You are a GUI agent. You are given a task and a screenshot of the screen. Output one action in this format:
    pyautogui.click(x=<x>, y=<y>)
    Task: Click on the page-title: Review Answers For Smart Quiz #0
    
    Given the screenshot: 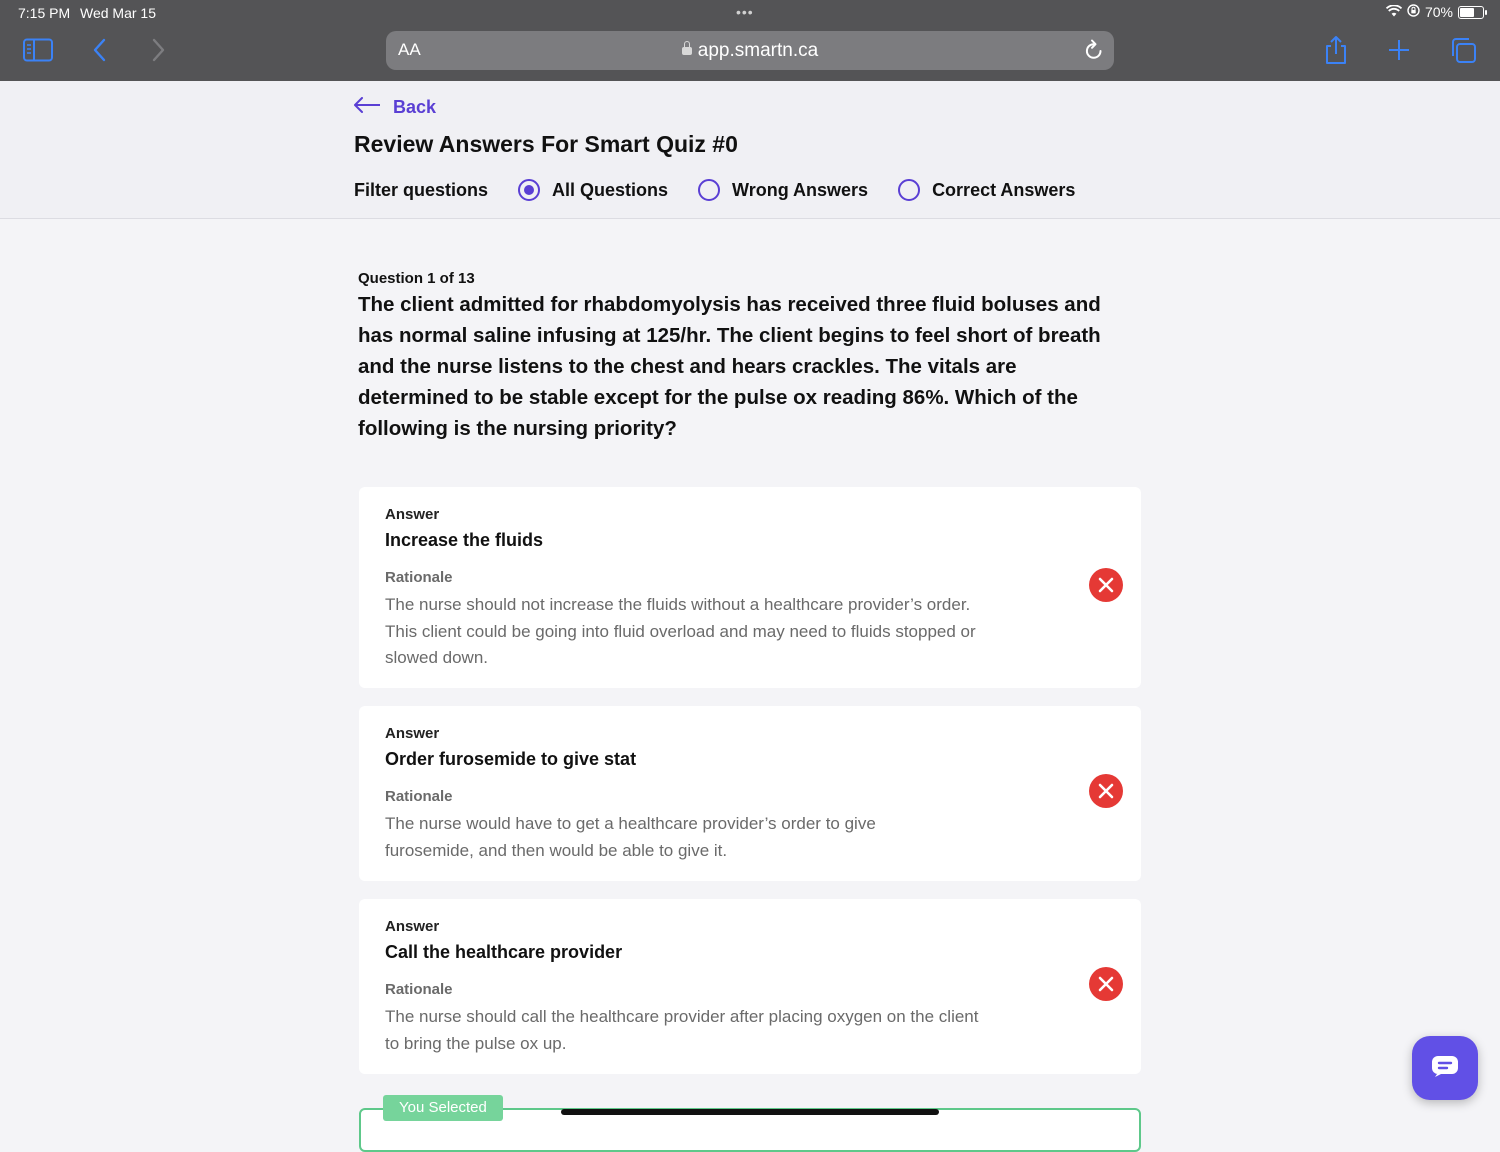 What is the action you would take?
    pyautogui.click(x=546, y=144)
    